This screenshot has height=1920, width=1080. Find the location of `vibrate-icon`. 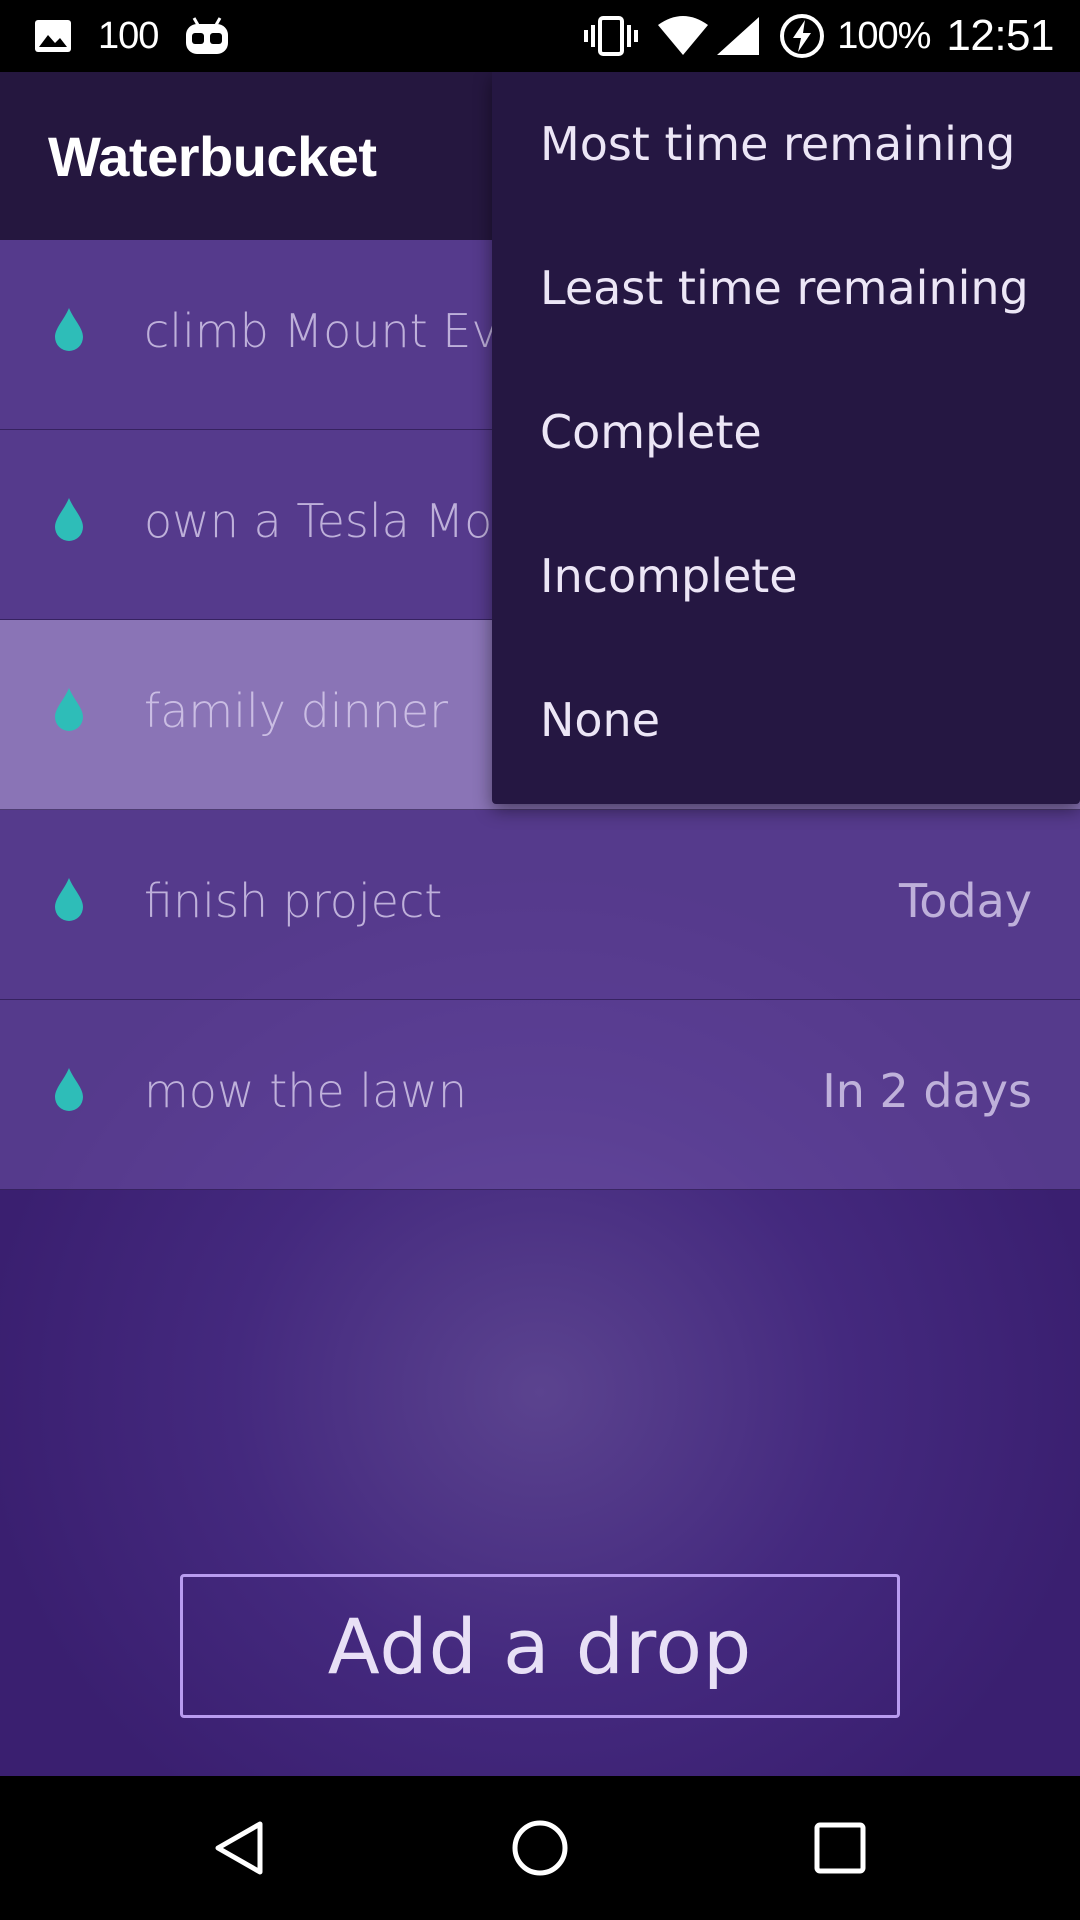

vibrate-icon is located at coordinates (611, 36).